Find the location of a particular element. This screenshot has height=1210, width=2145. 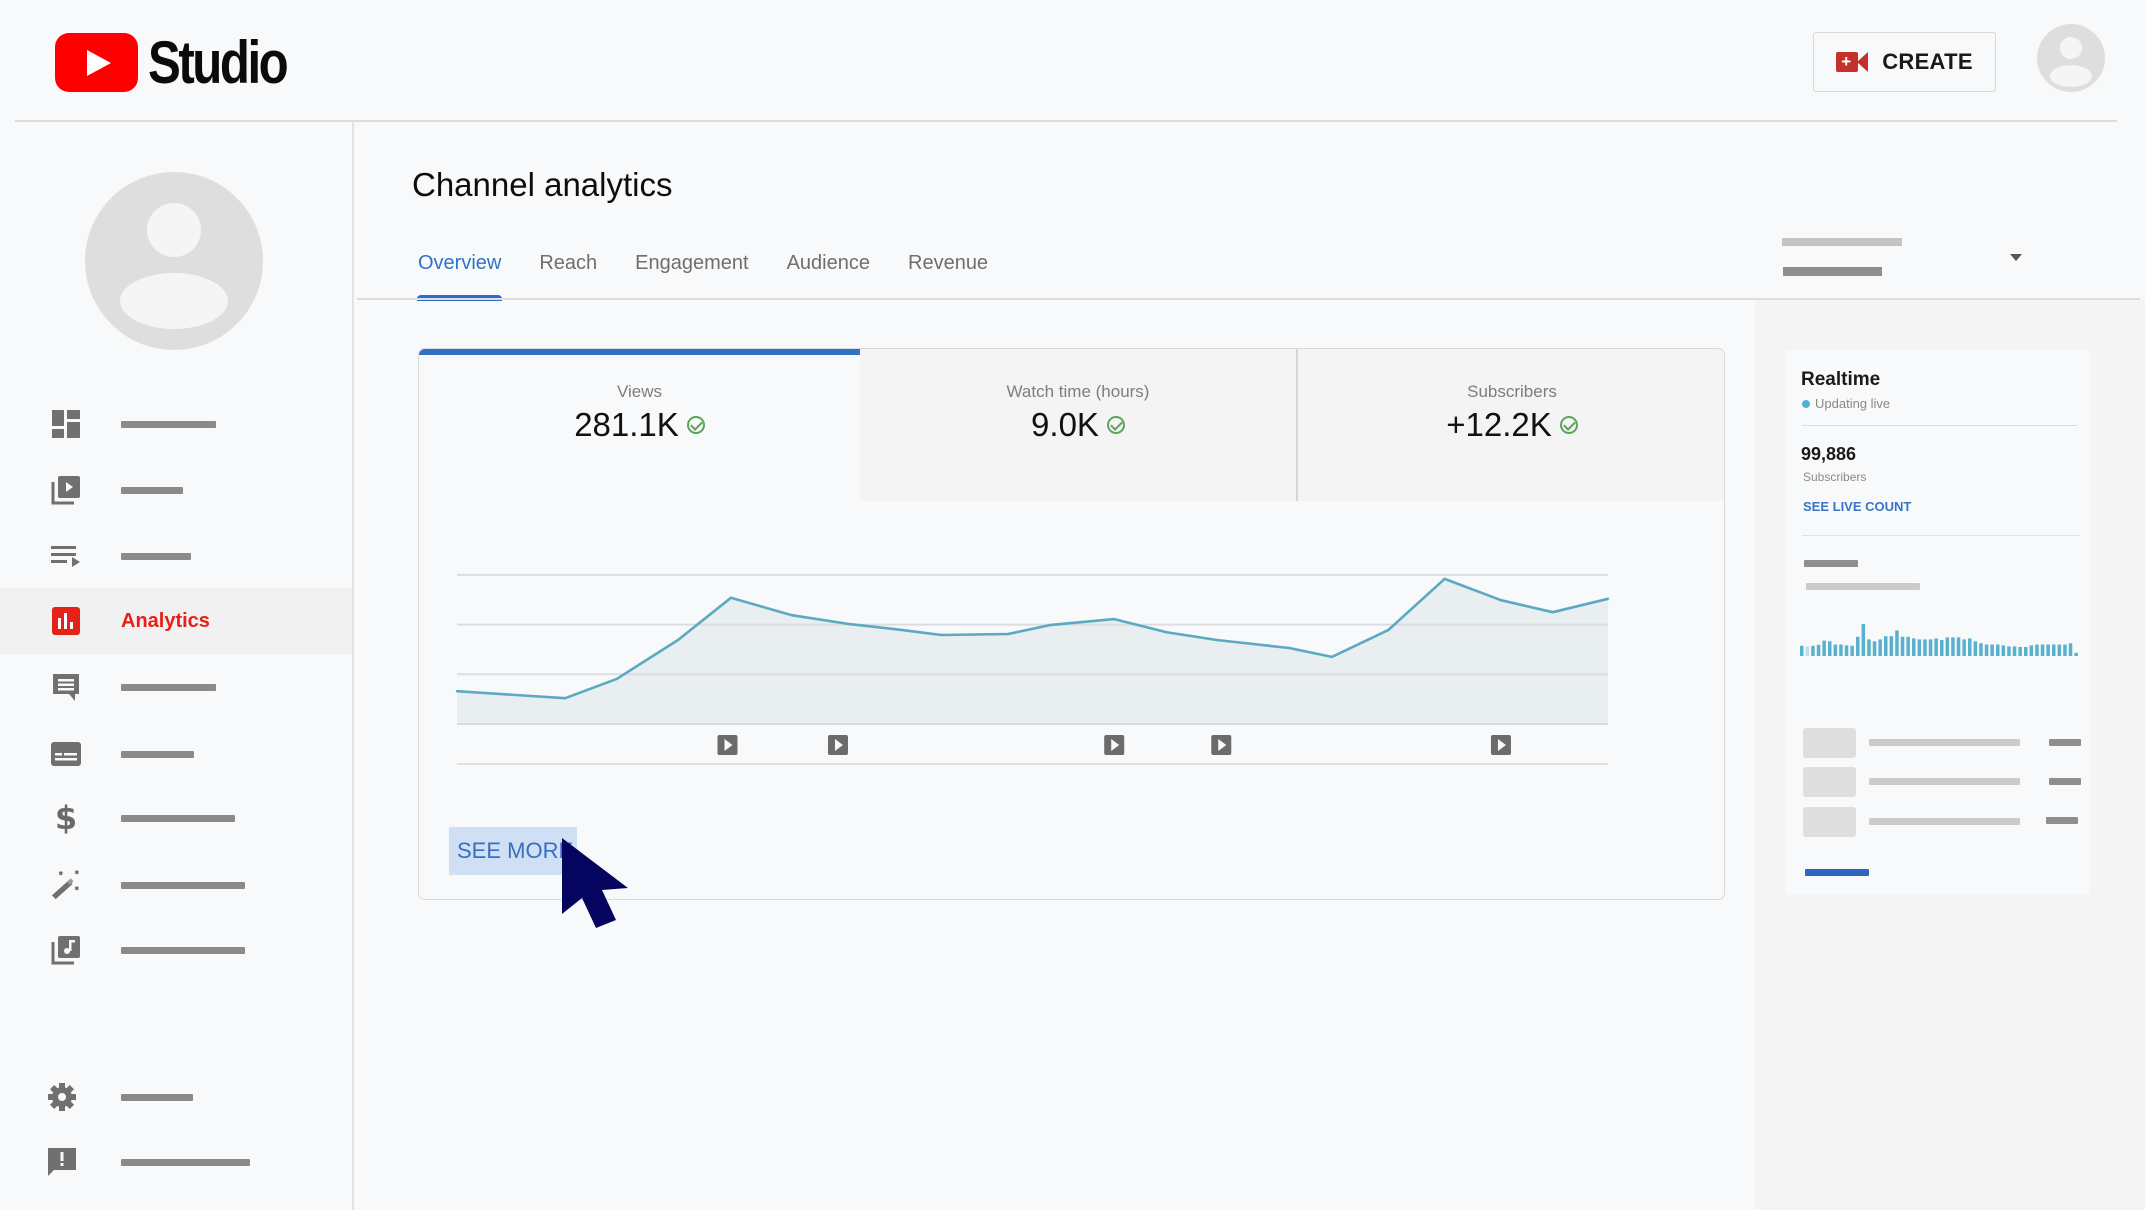

sidebar-item-feedback is located at coordinates (176, 1162).